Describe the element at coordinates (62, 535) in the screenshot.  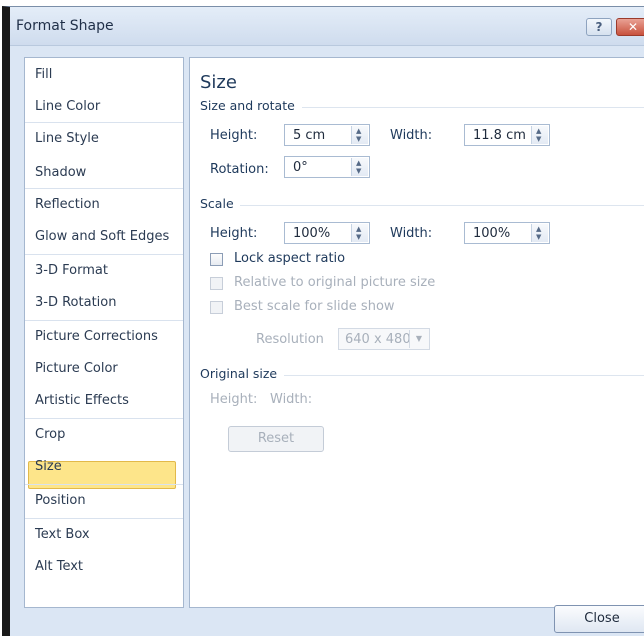
I see `nav-item-text-box: Text Box` at that location.